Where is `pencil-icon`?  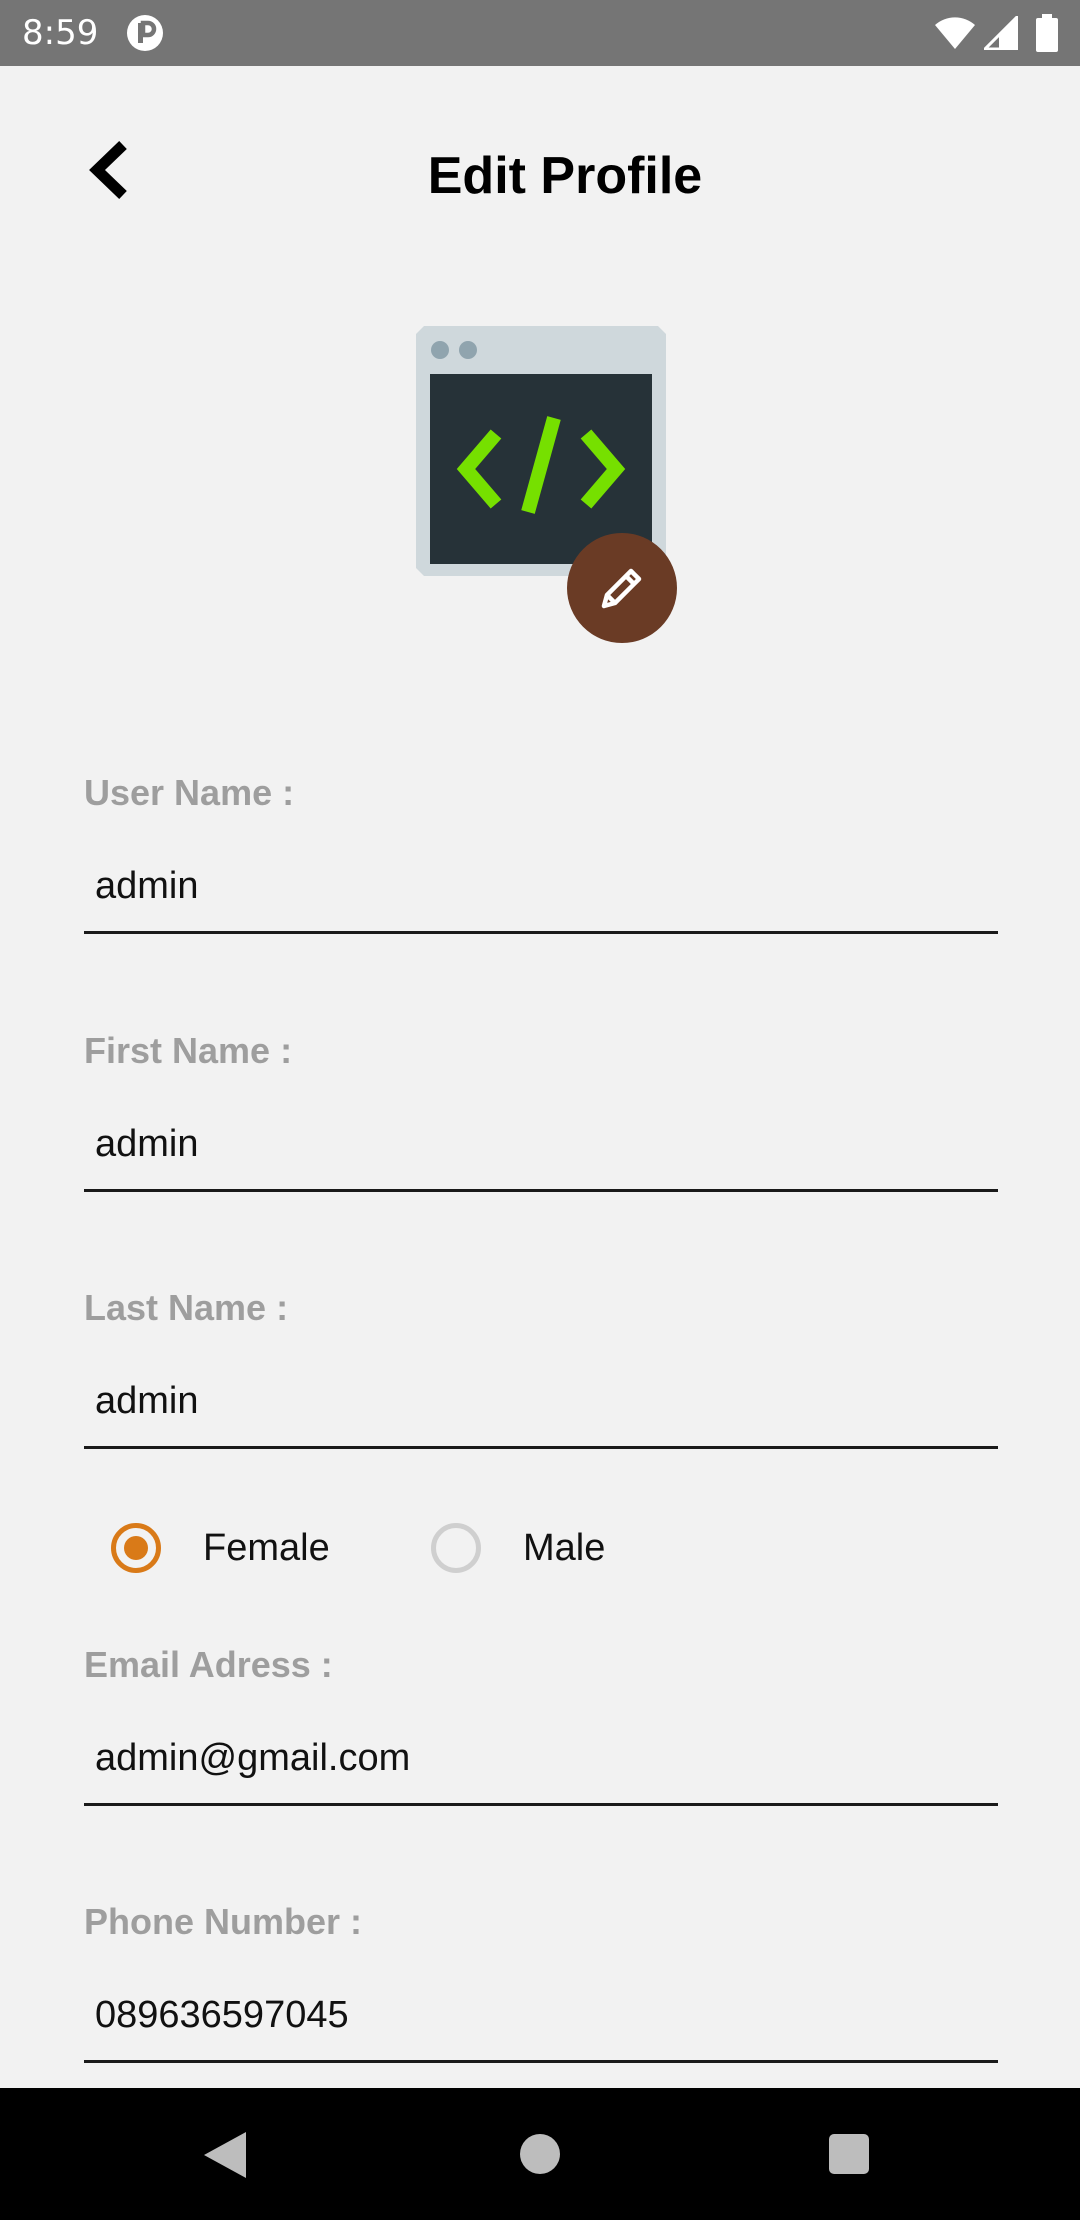 pencil-icon is located at coordinates (621, 588).